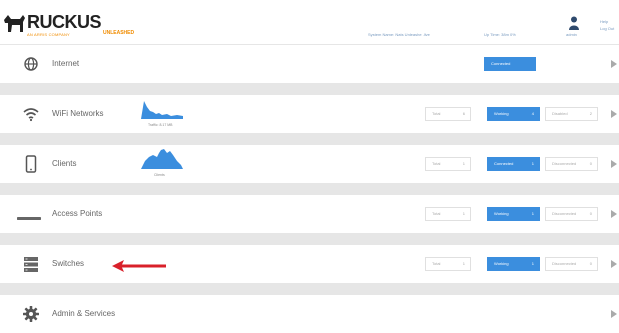  Describe the element at coordinates (574, 23) in the screenshot. I see `user-icon` at that location.